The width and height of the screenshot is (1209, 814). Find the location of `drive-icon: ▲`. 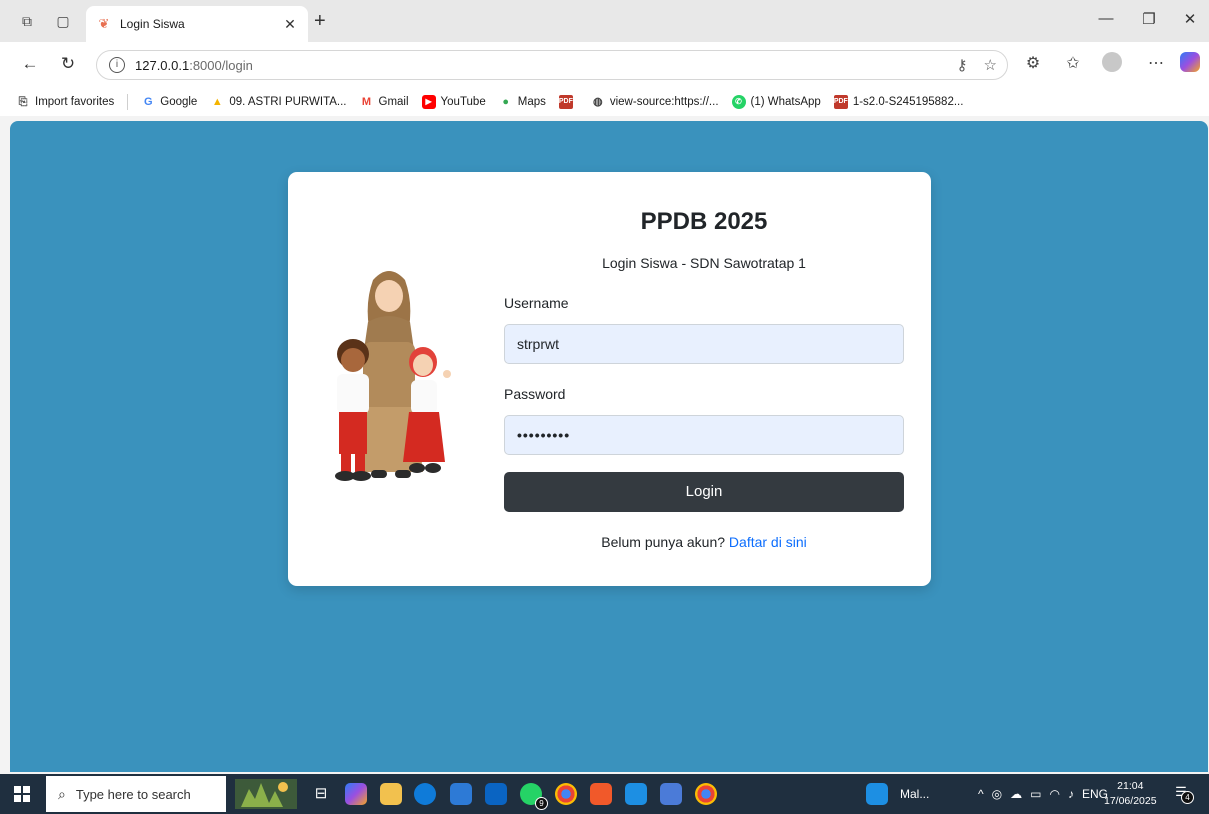

drive-icon: ▲ is located at coordinates (217, 102).